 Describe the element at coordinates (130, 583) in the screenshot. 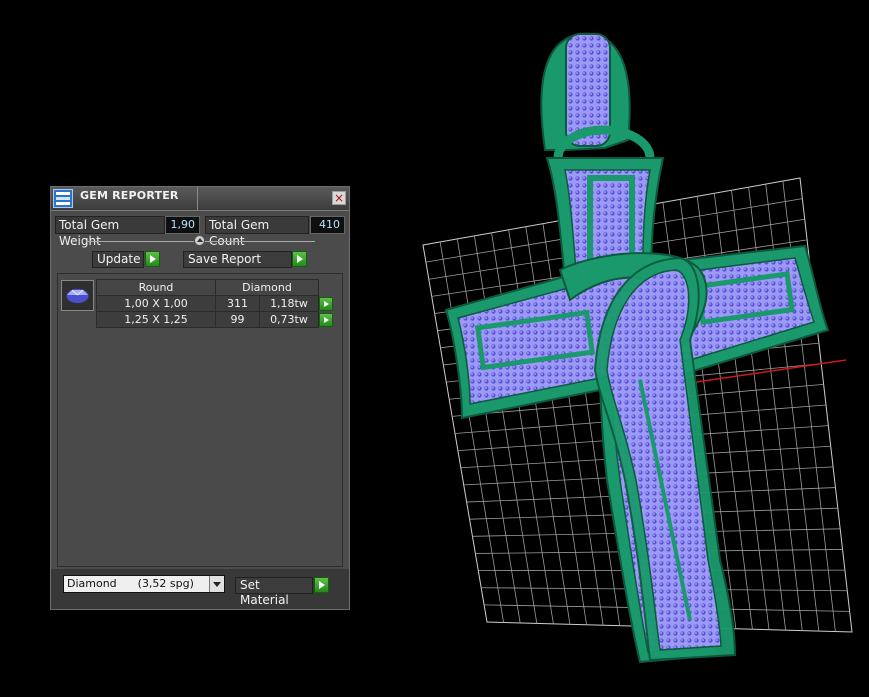

I see `material-selected-value: Diamond (3,52 spg)` at that location.